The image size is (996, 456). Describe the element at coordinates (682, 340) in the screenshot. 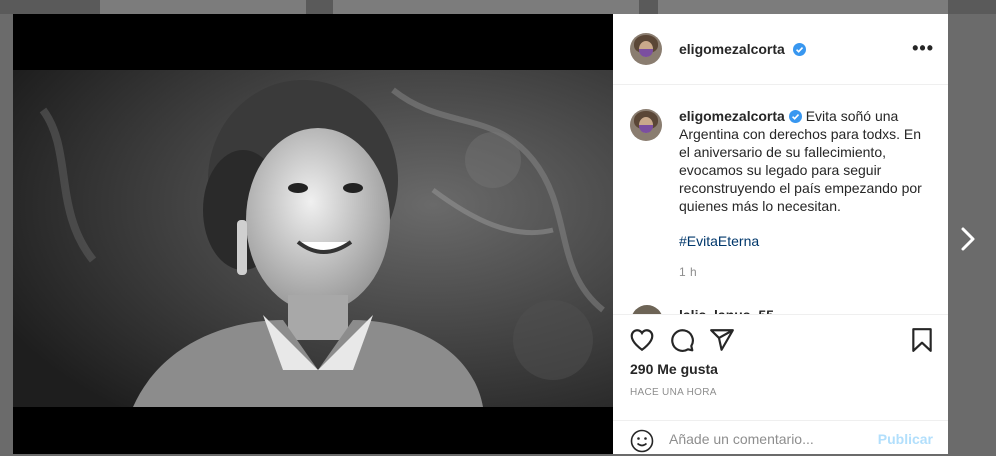

I see `comment-icon` at that location.